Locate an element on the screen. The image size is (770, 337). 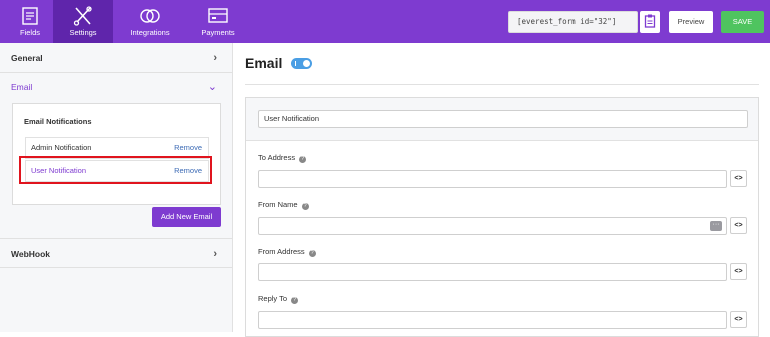
from-name-input: ··· is located at coordinates (492, 226).